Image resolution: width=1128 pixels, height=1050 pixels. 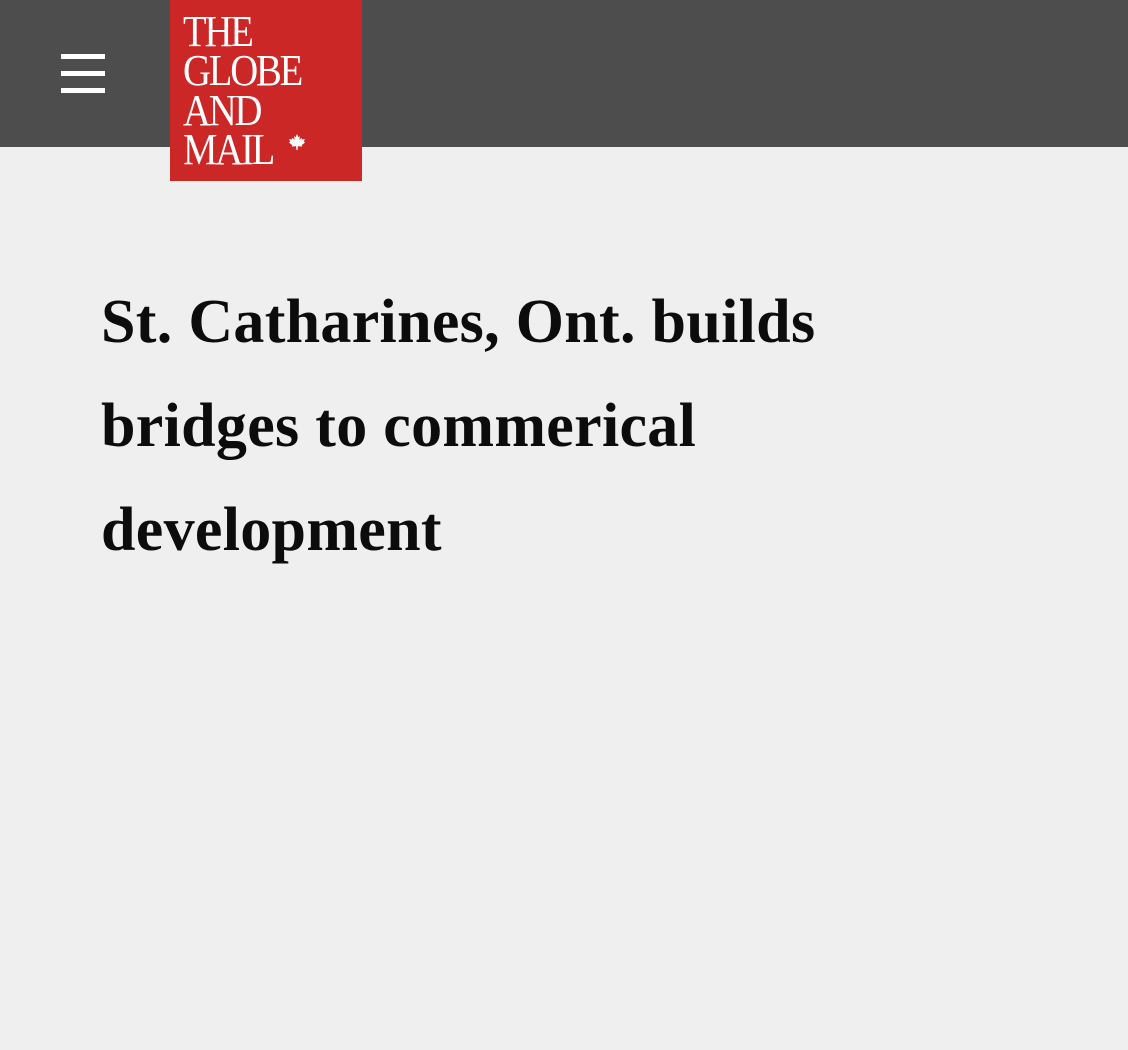 I want to click on logo-text-line: MAIL, so click(x=229, y=149).